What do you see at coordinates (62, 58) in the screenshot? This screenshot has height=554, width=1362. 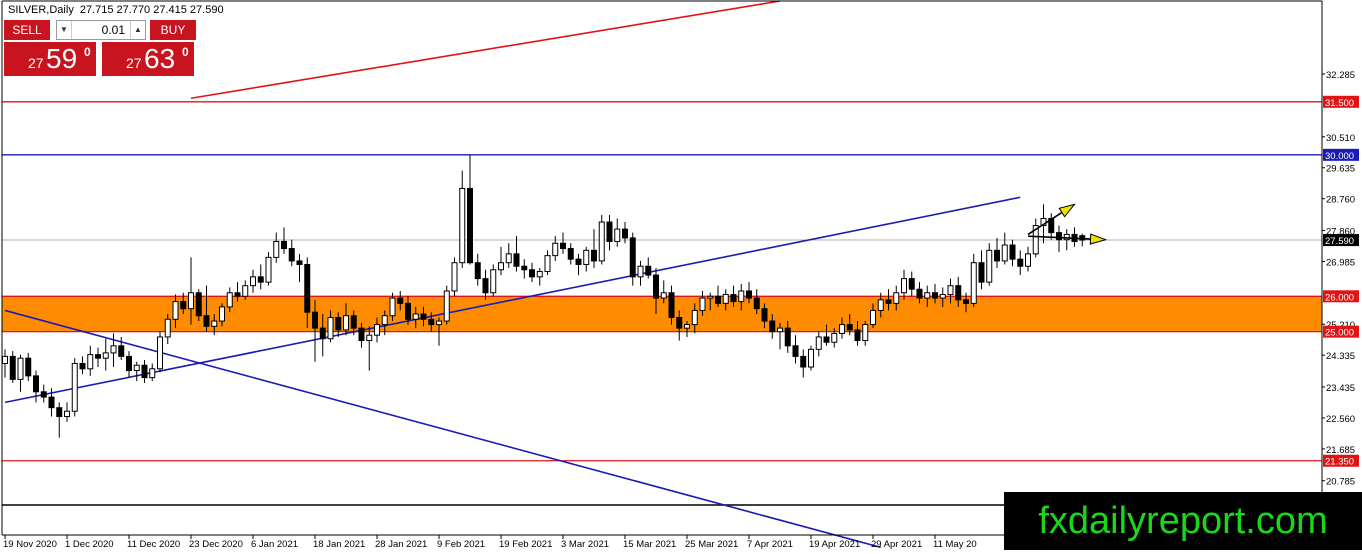 I see `sell-price-main: 59` at bounding box center [62, 58].